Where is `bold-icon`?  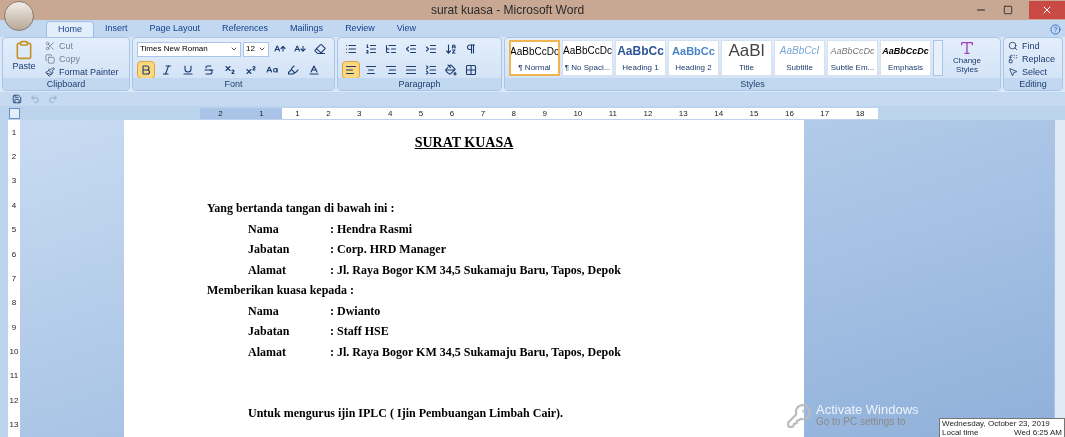
bold-icon is located at coordinates (146, 69).